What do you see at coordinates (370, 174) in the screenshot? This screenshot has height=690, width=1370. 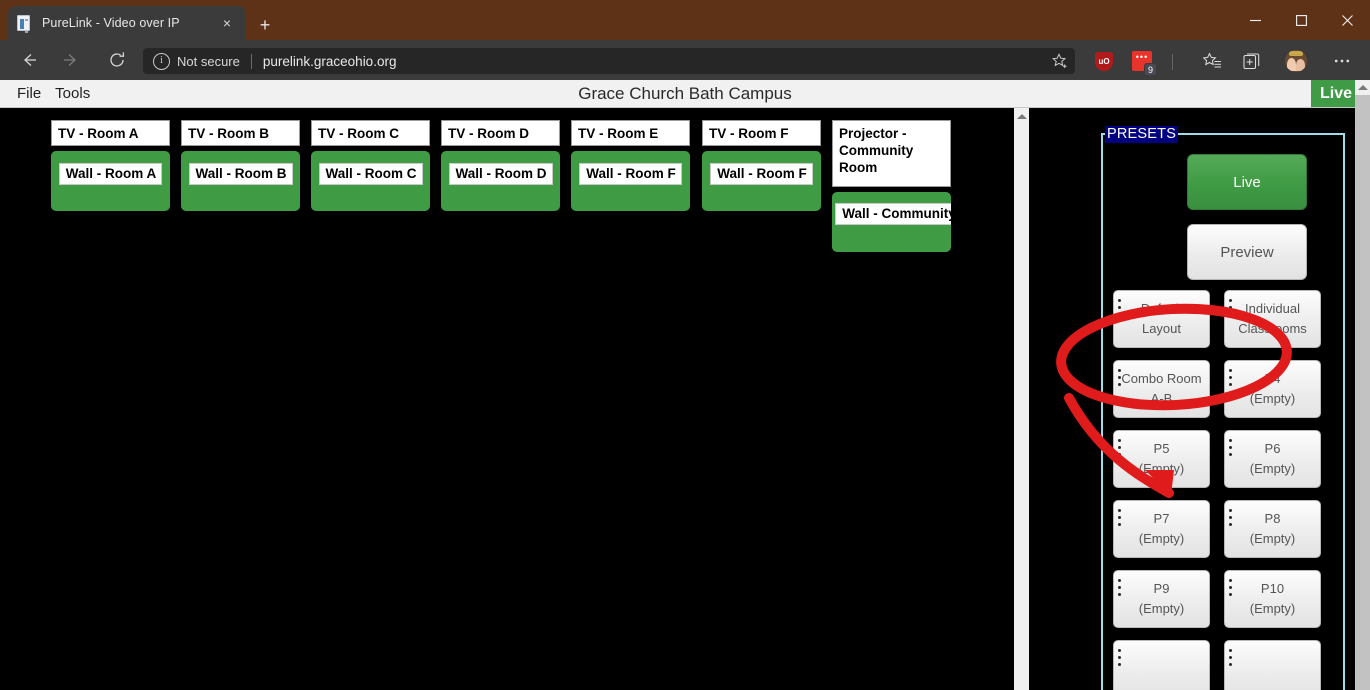 I see `assigned-source-chip: Wall - Room C` at bounding box center [370, 174].